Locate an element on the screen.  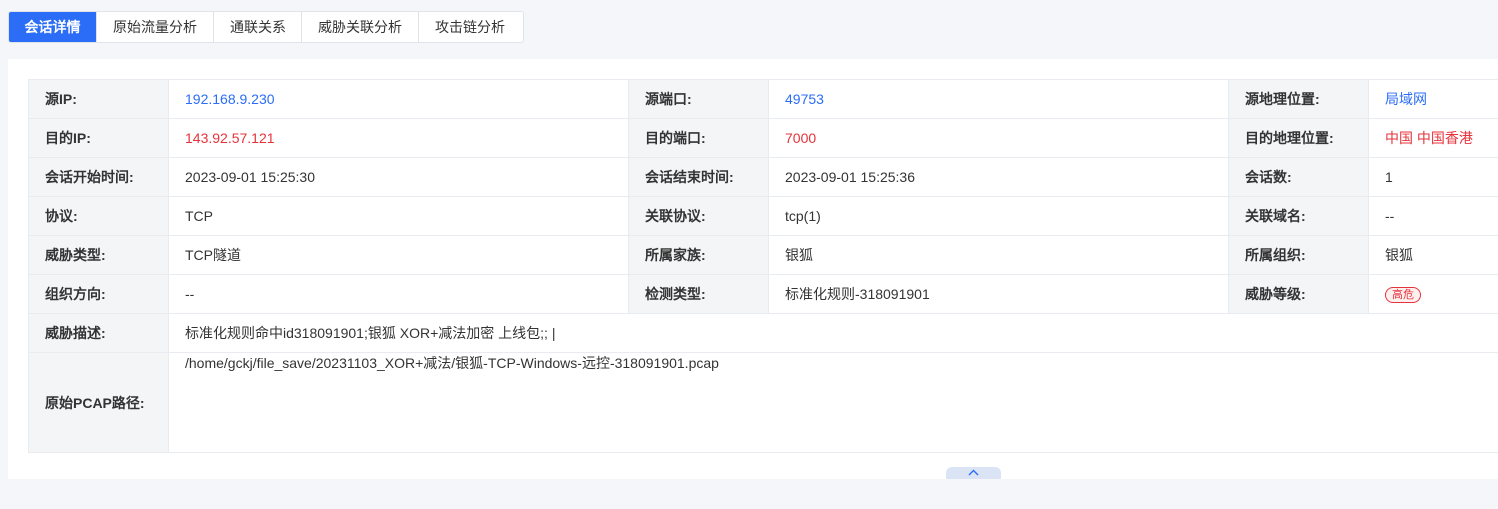
tab-communication-relation: 通联关系 is located at coordinates (258, 27).